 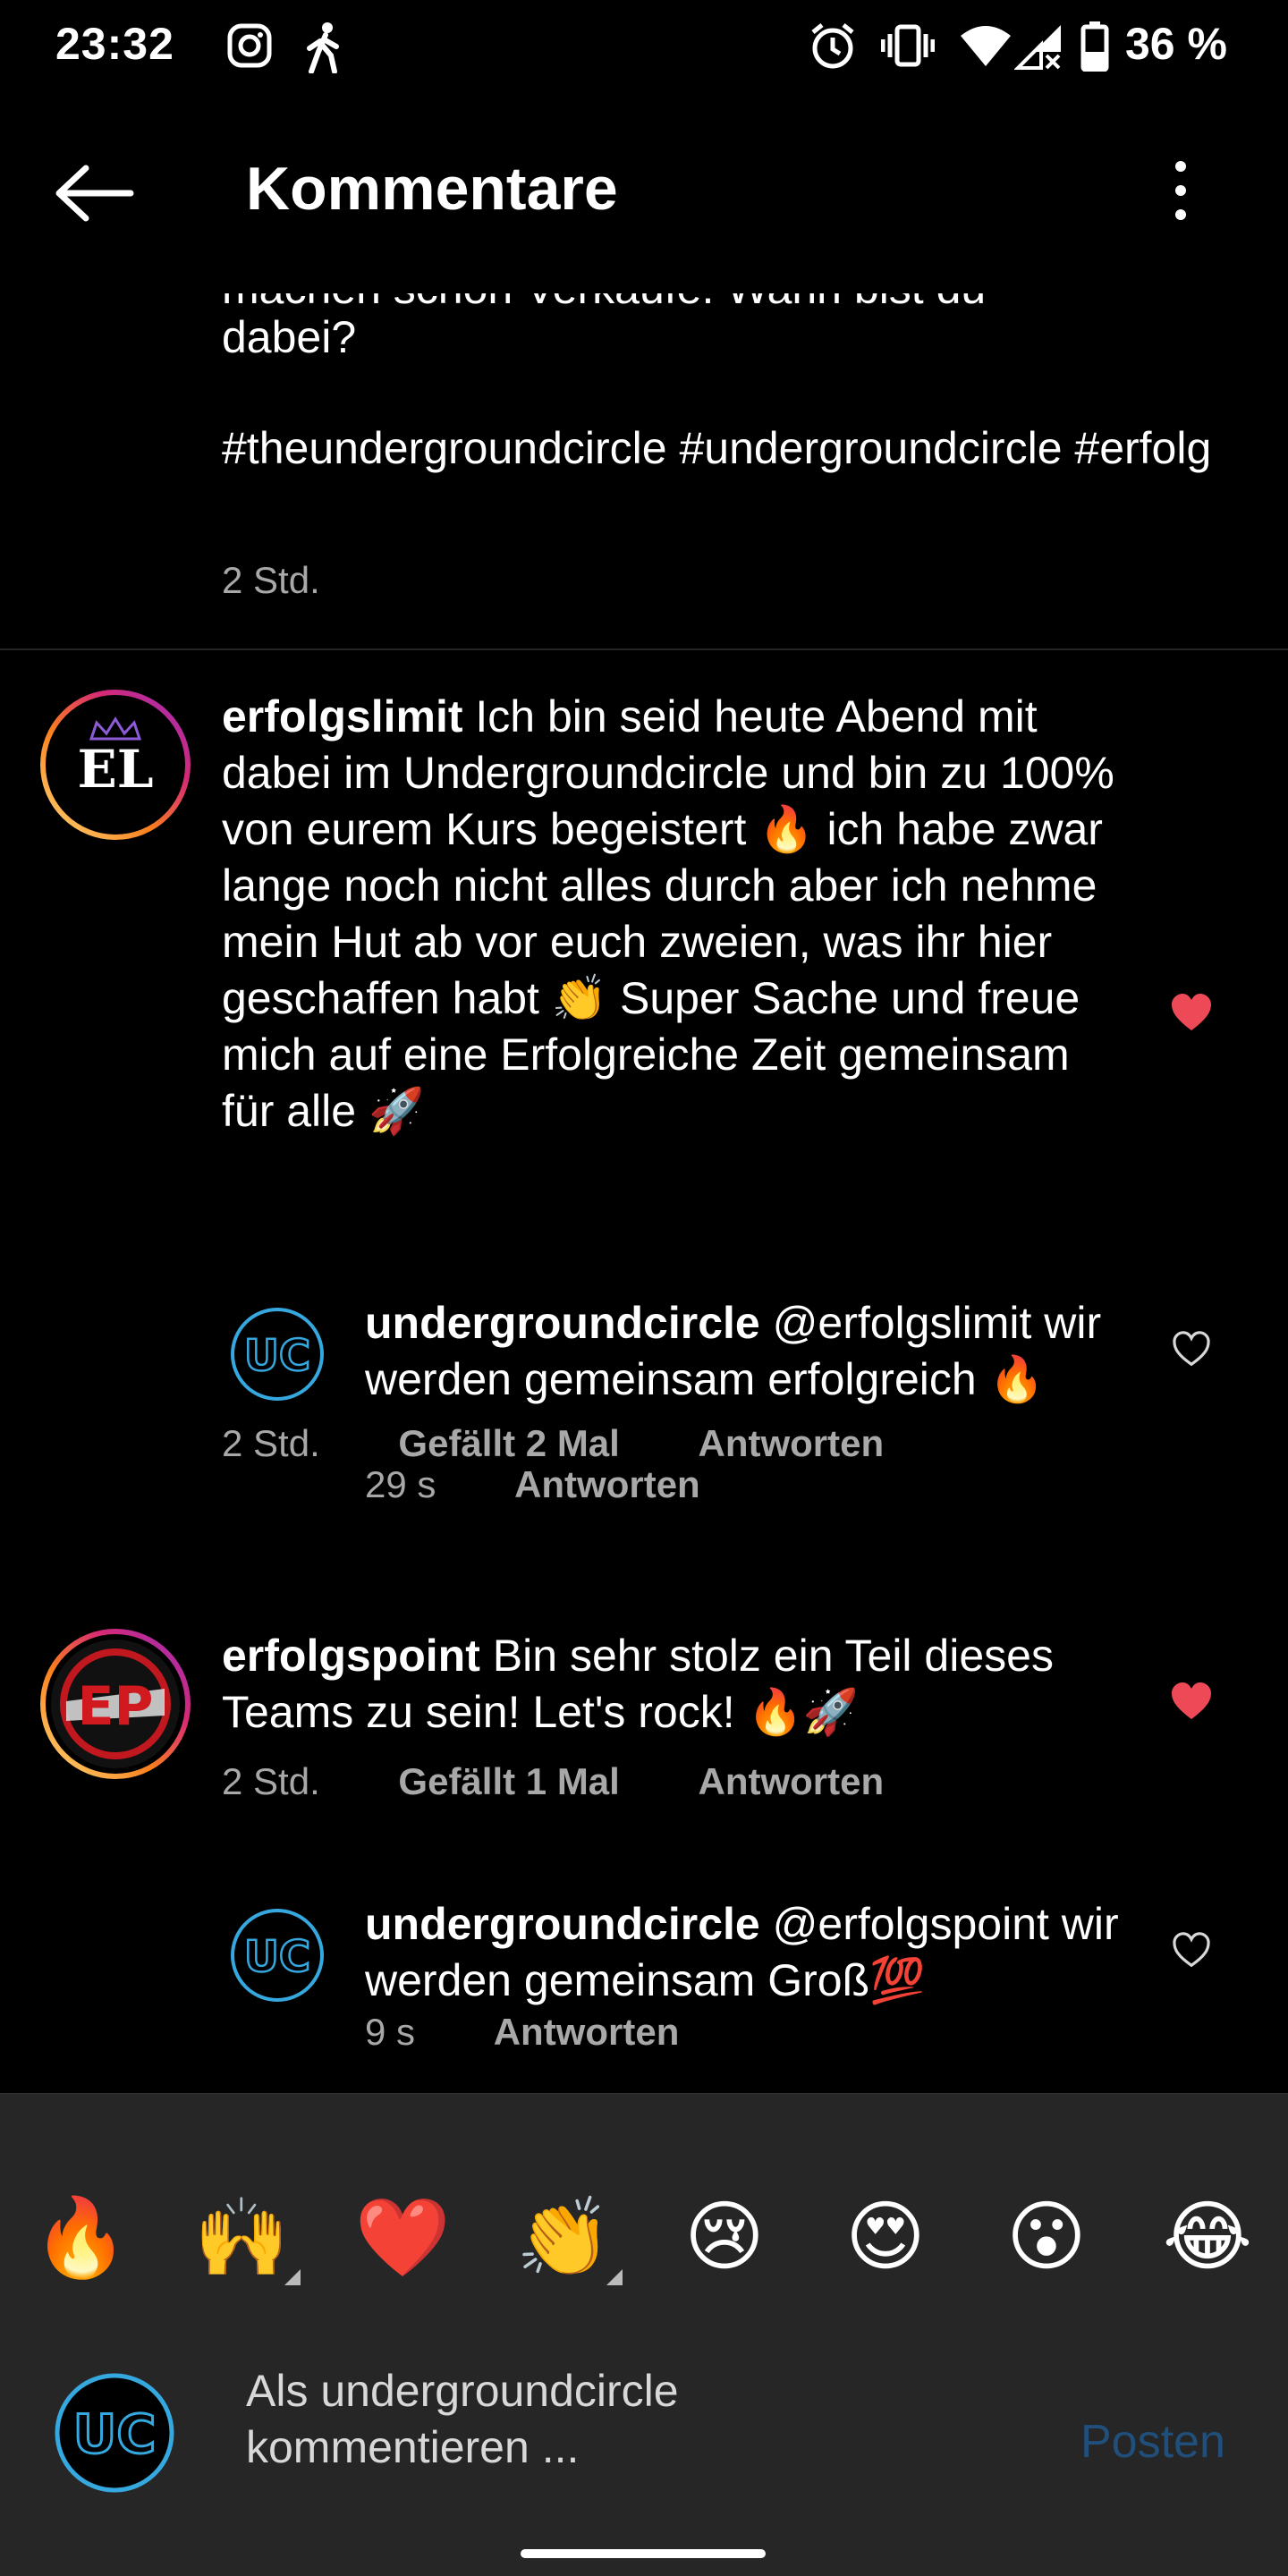 I want to click on avatar: EL, so click(x=115, y=765).